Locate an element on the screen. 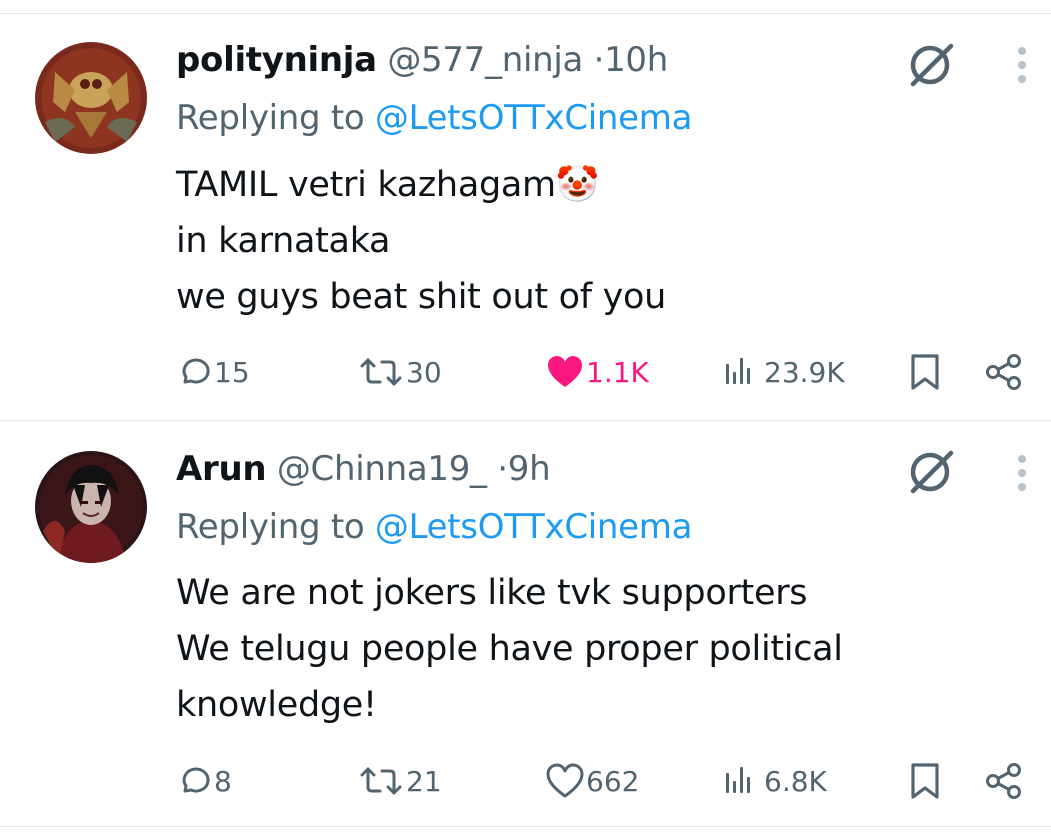 Image resolution: width=1051 pixels, height=832 pixels. tweet-text-line: knowledge! is located at coordinates (276, 705).